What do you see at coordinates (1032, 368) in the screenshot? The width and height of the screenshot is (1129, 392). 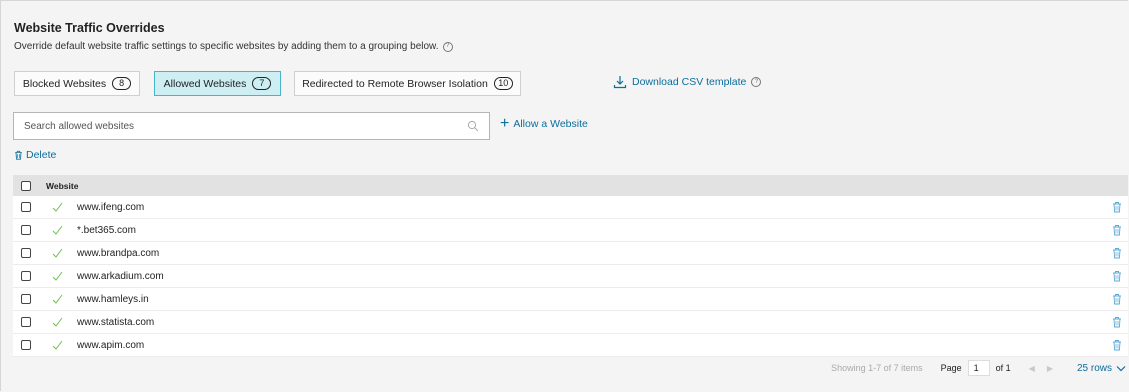 I see `prev-page-icon: ◀` at bounding box center [1032, 368].